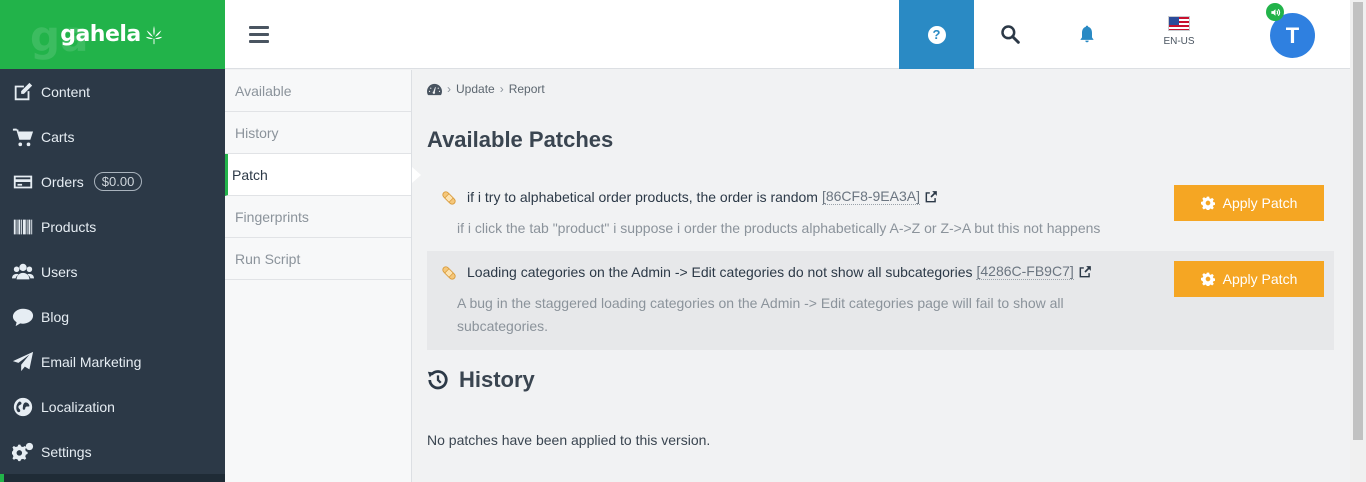 The height and width of the screenshot is (482, 1366). What do you see at coordinates (154, 34) in the screenshot?
I see `leaf-icon` at bounding box center [154, 34].